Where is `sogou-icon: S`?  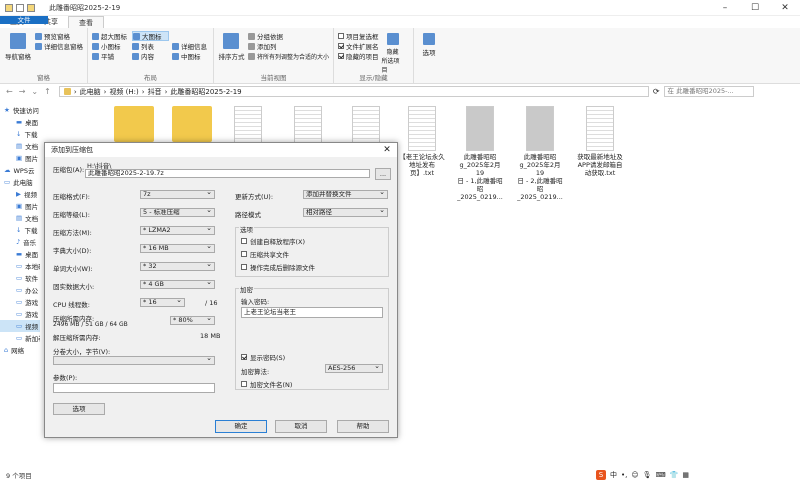
sogou-icon: S is located at coordinates (601, 474).